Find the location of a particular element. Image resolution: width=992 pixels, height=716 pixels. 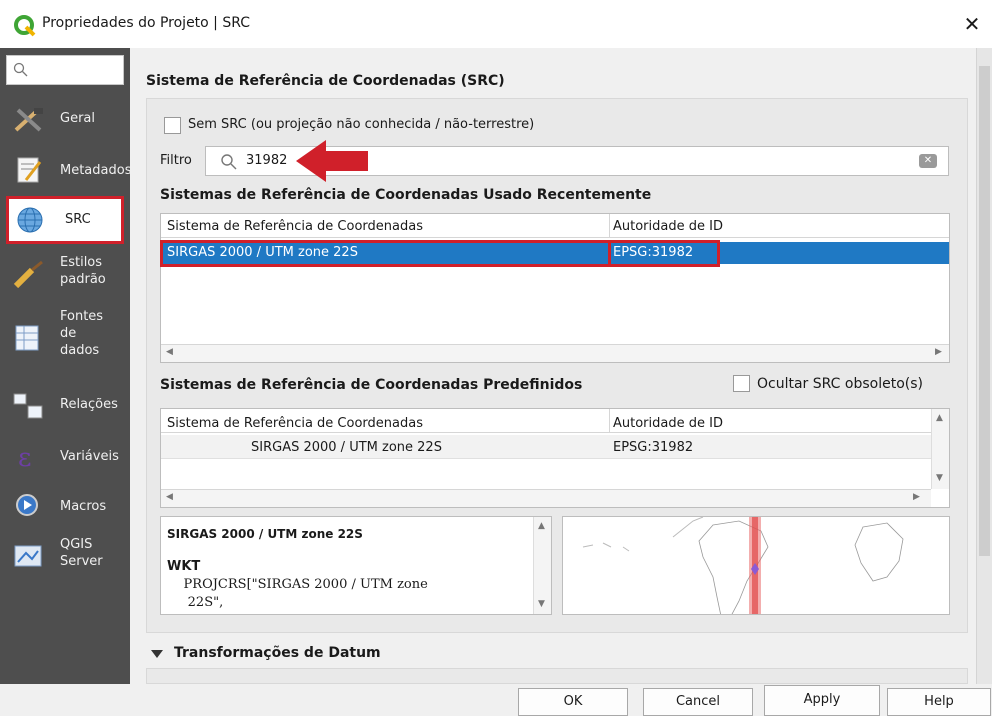

relations-icon is located at coordinates (28, 406).